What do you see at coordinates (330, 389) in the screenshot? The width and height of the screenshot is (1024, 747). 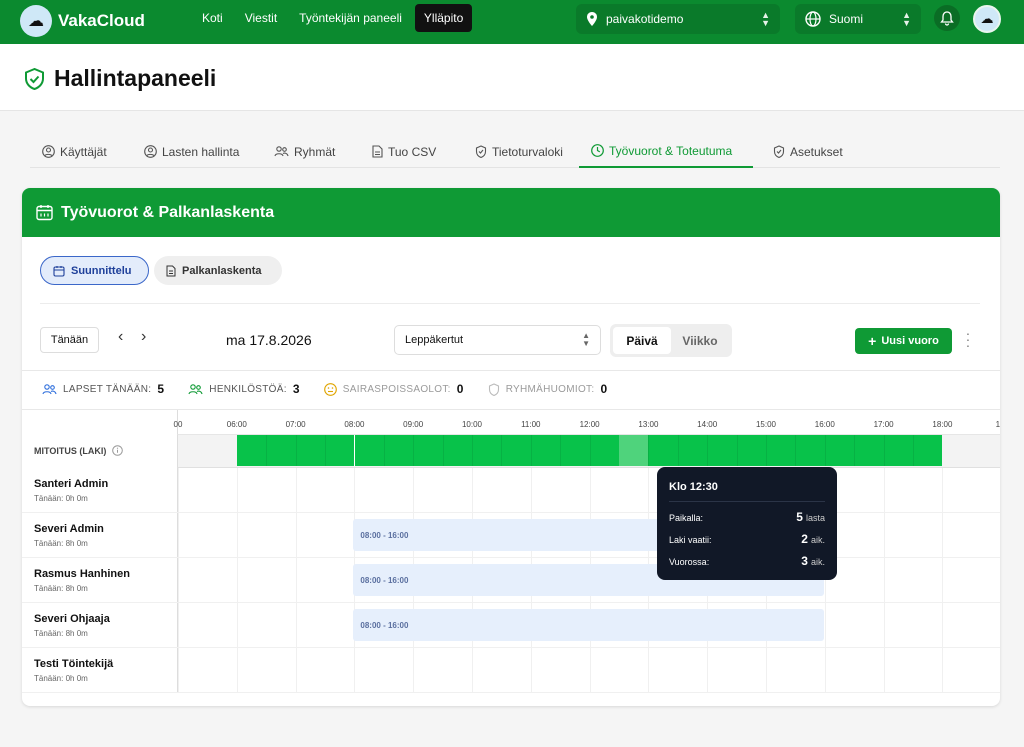 I see `smile-icon` at bounding box center [330, 389].